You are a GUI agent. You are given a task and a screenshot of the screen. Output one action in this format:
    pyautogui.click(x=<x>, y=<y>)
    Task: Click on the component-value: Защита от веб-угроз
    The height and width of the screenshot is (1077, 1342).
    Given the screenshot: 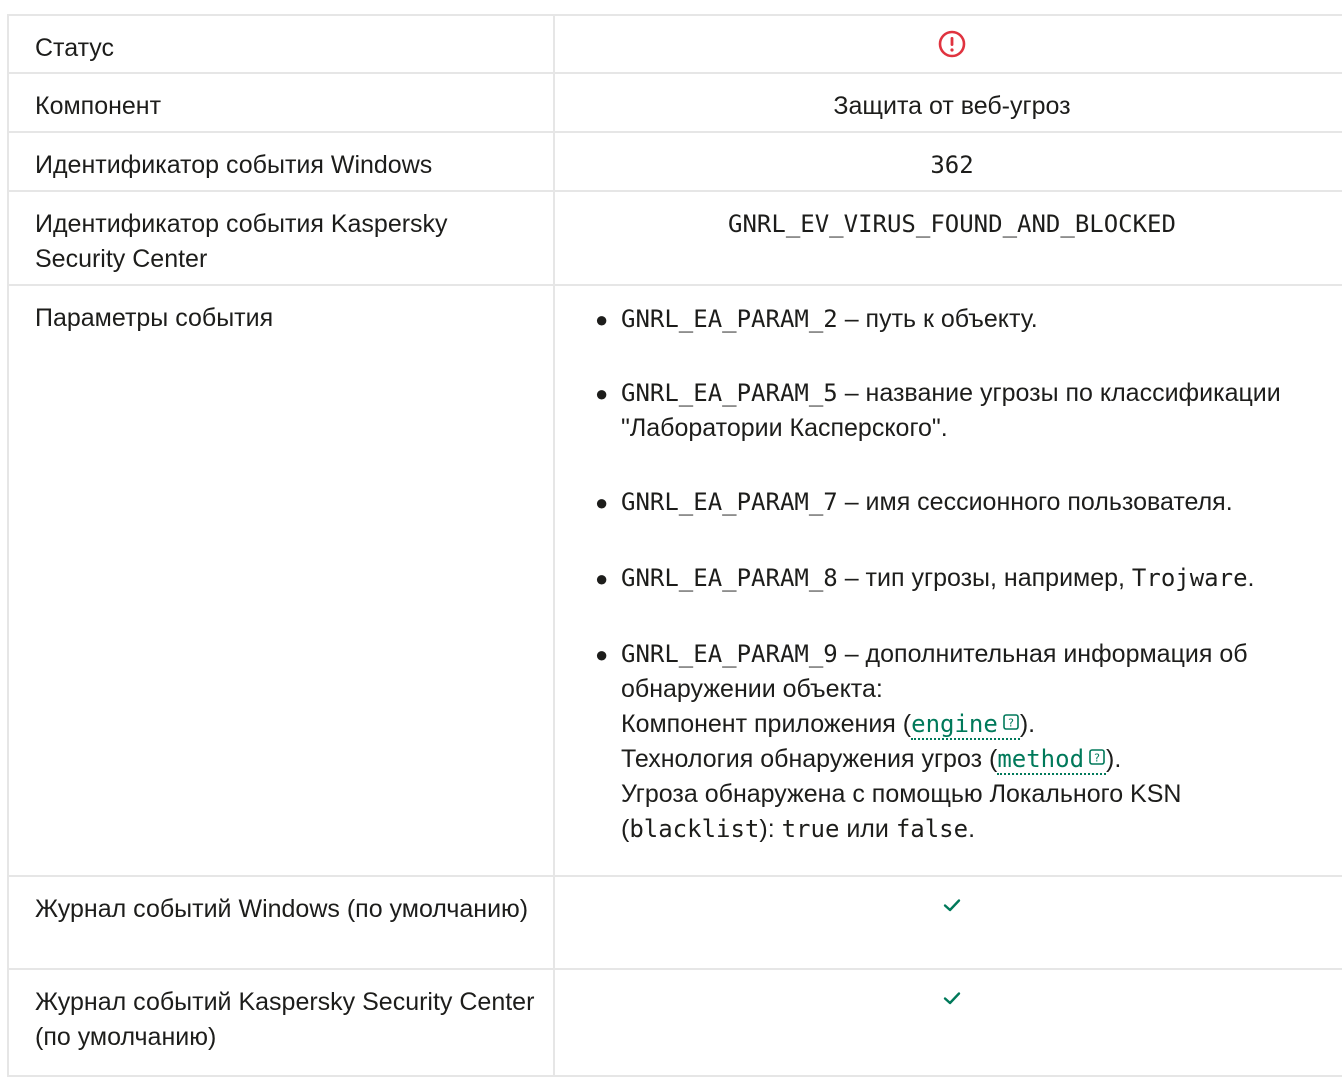 What is the action you would take?
    pyautogui.click(x=947, y=102)
    